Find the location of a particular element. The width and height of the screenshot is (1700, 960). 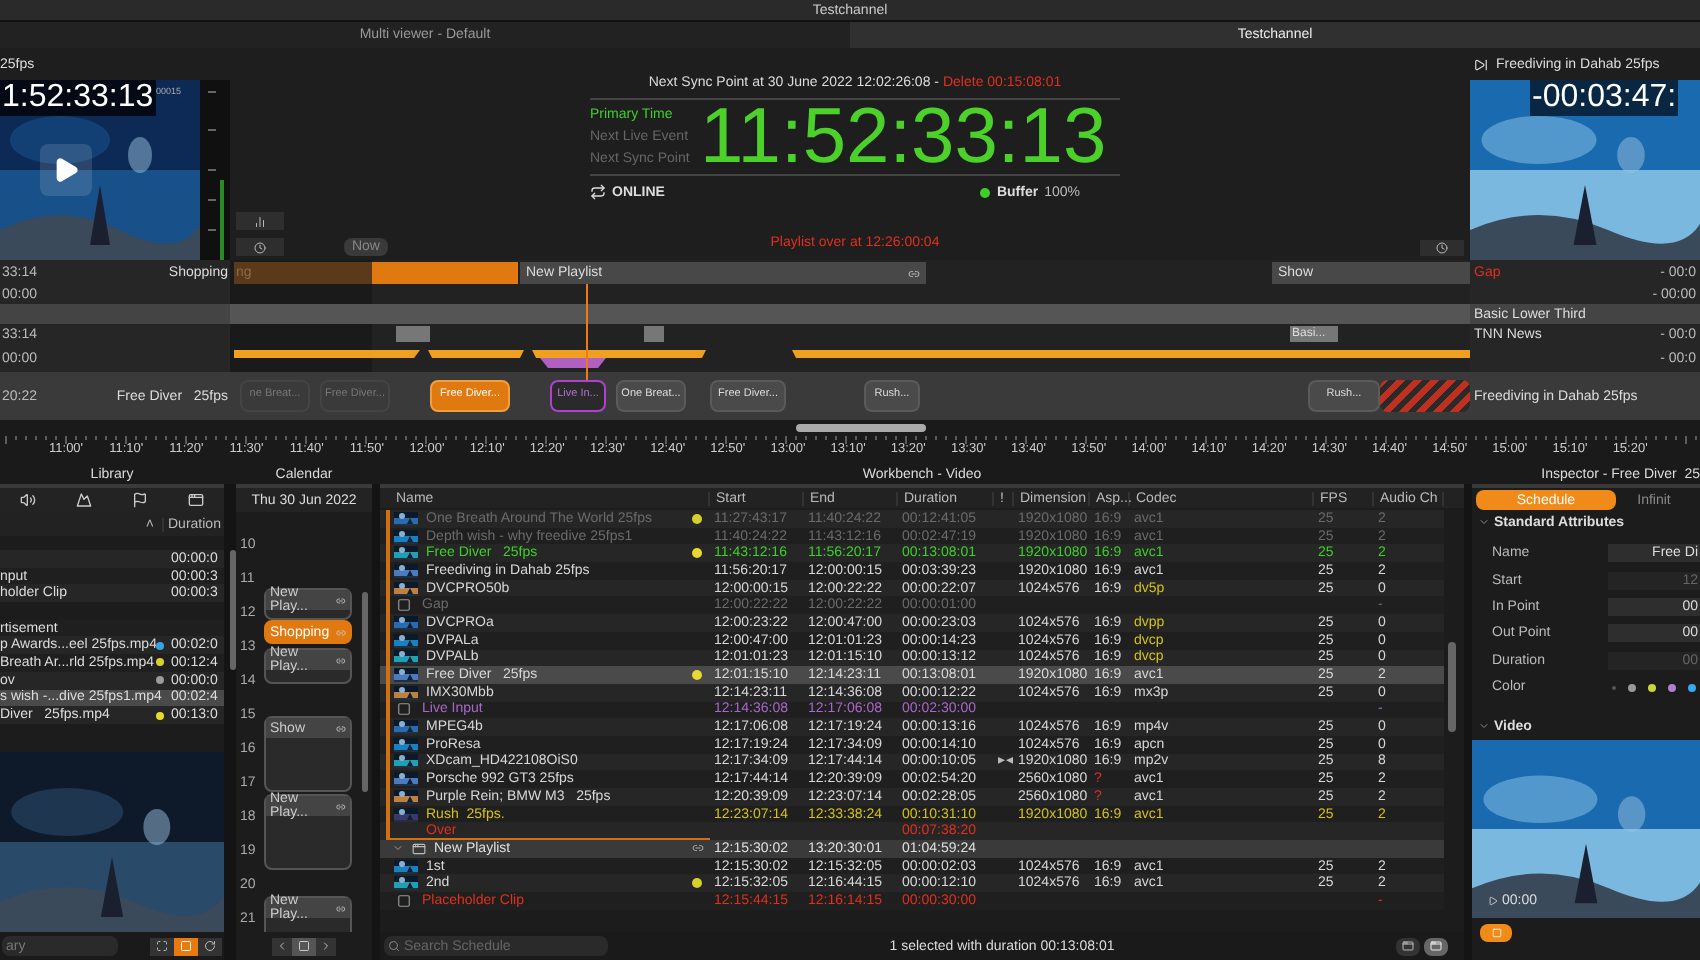

timecode: 1:52:33:13 is located at coordinates (78, 97).